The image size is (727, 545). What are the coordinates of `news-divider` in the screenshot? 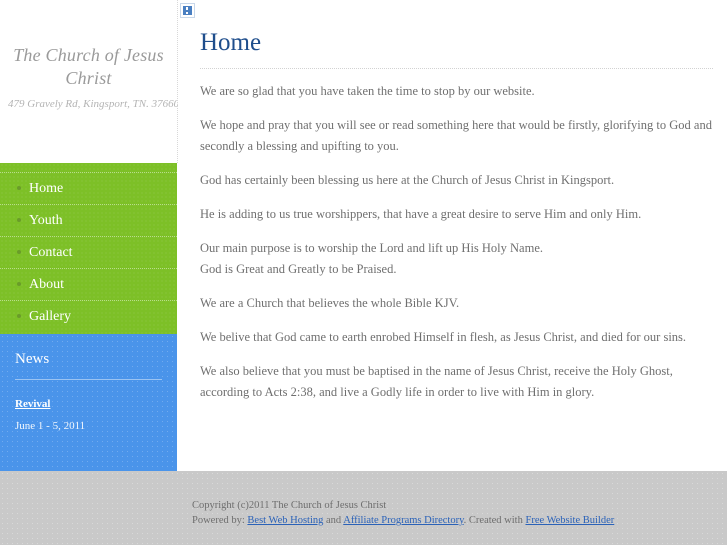 It's located at (88, 379).